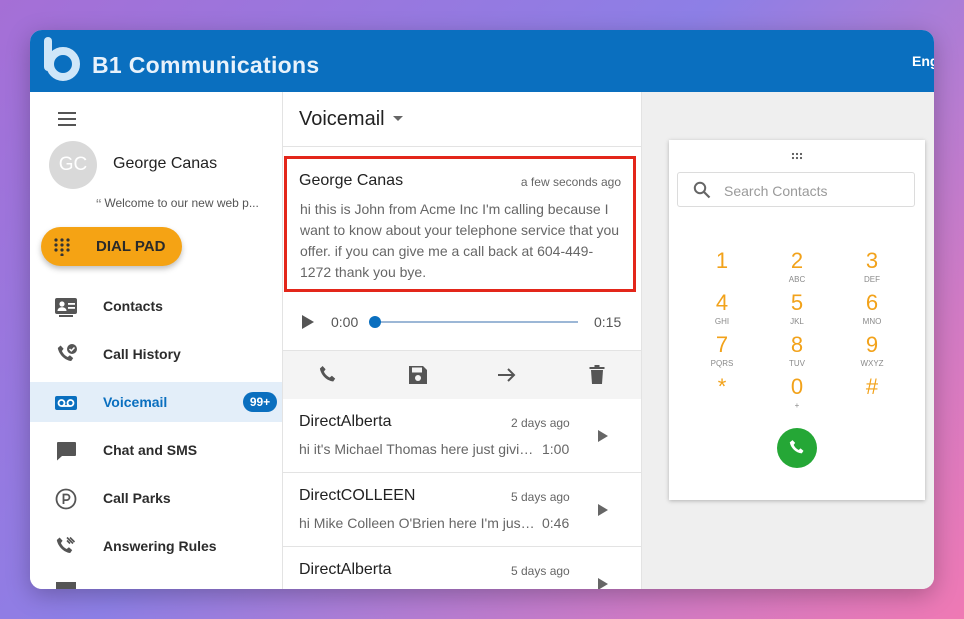 The width and height of the screenshot is (964, 619). What do you see at coordinates (397, 118) in the screenshot?
I see `chevron-down-icon` at bounding box center [397, 118].